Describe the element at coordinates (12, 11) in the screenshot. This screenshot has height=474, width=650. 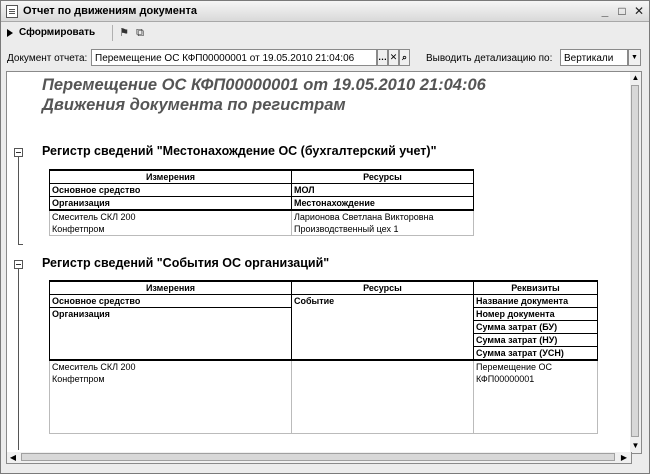
I see `document-icon` at that location.